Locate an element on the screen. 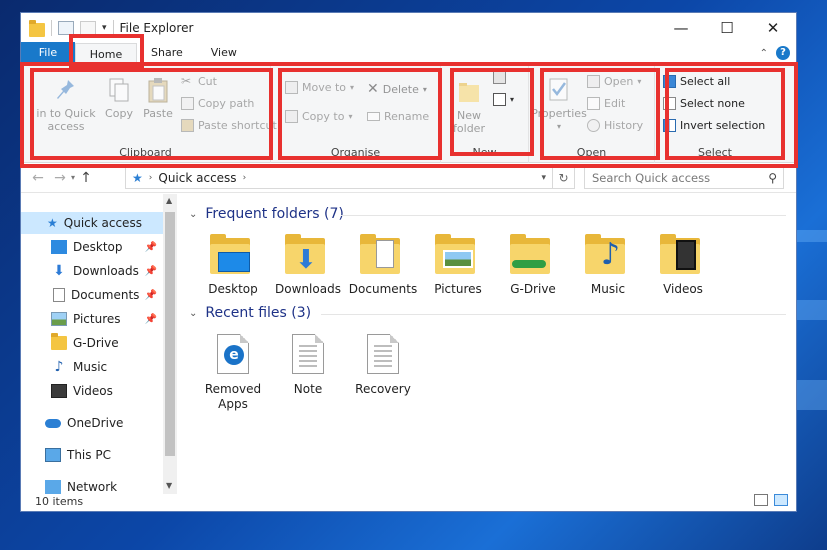 The width and height of the screenshot is (827, 550). tab-view: View is located at coordinates (224, 53).